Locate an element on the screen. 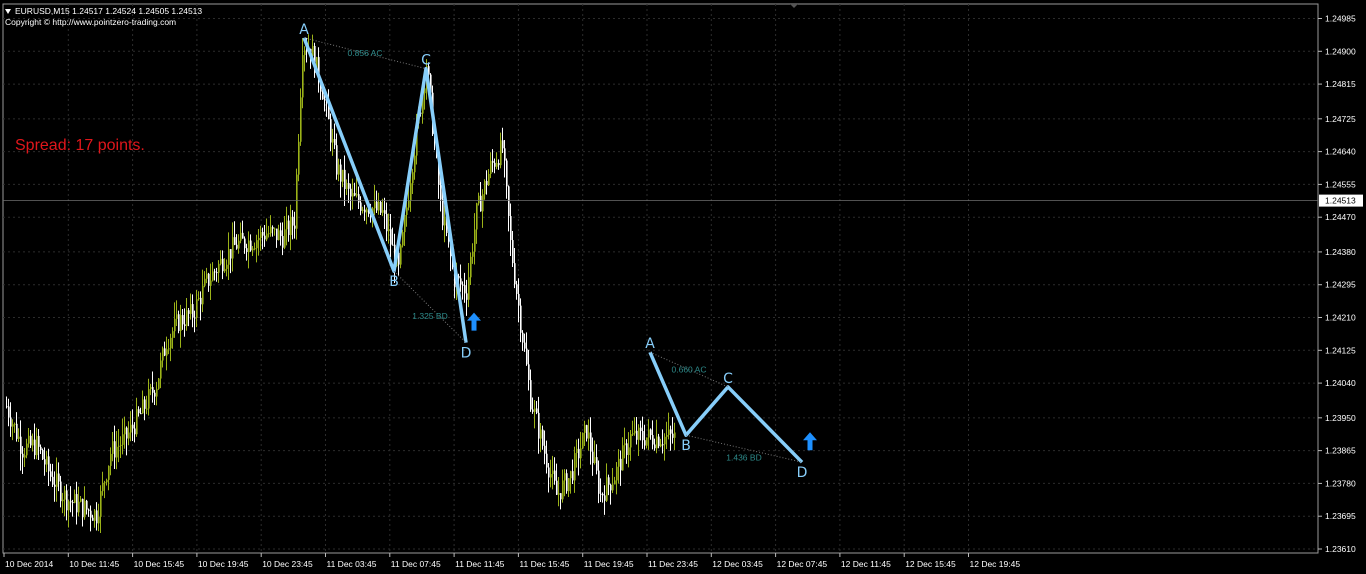 The image size is (1366, 574). y-tick-label: 1.23610 is located at coordinates (1340, 549).